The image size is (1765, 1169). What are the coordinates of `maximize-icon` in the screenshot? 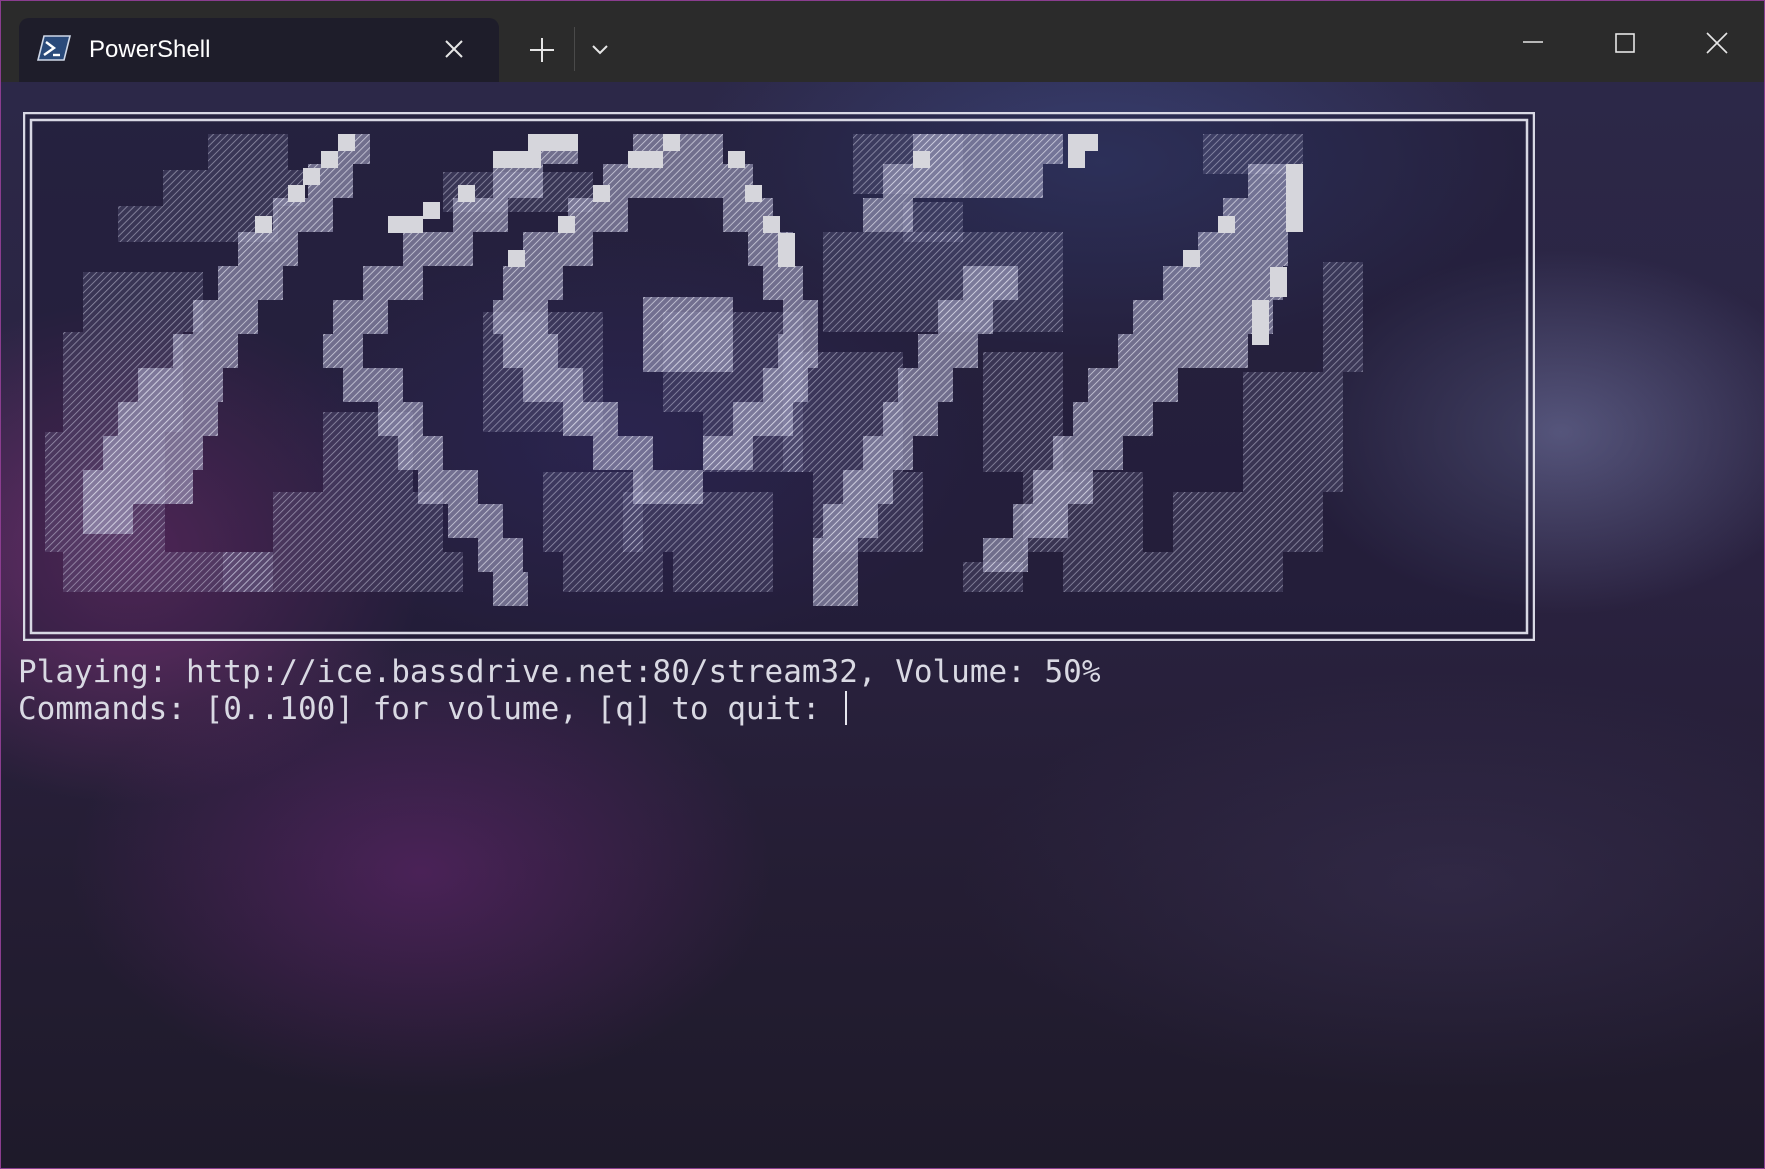 It's located at (1625, 43).